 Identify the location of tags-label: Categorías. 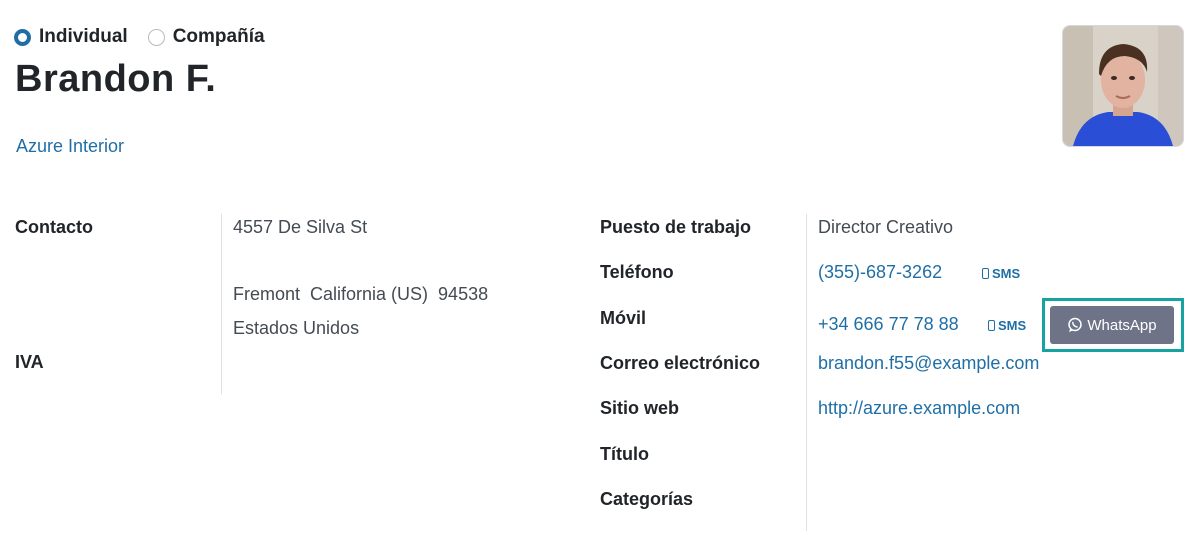
(647, 499).